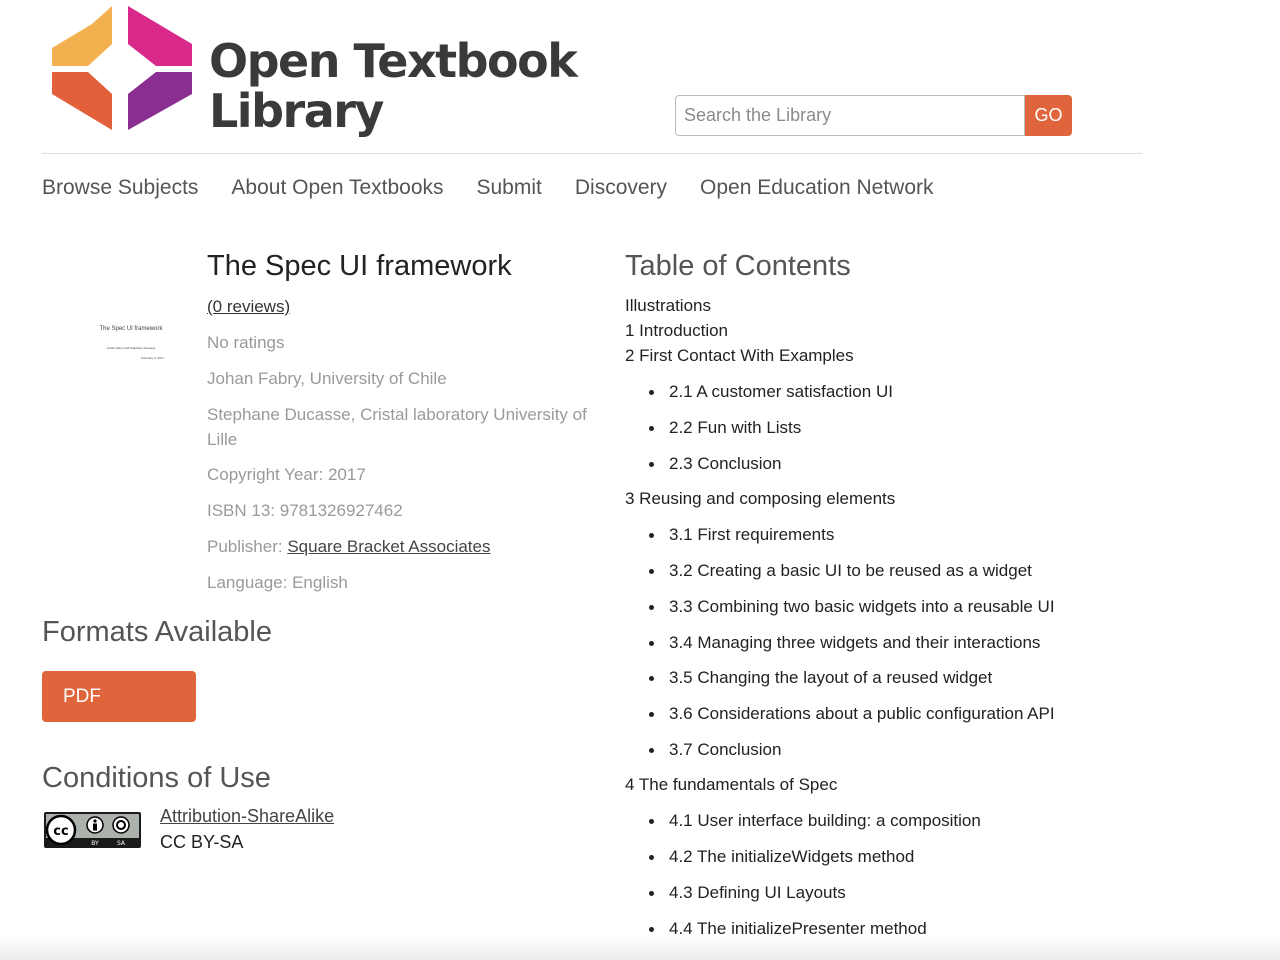 This screenshot has height=960, width=1280. Describe the element at coordinates (296, 111) in the screenshot. I see `logo-line-2: Library` at that location.